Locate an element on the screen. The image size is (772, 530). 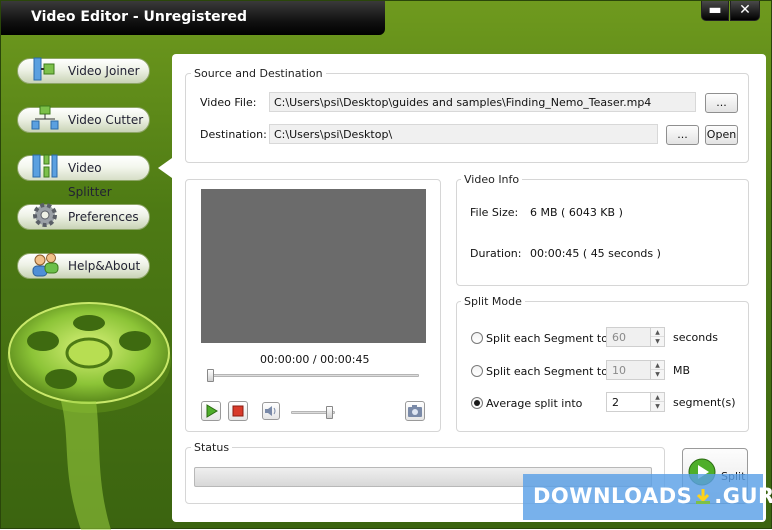
close-button: ✕ is located at coordinates (745, 11).